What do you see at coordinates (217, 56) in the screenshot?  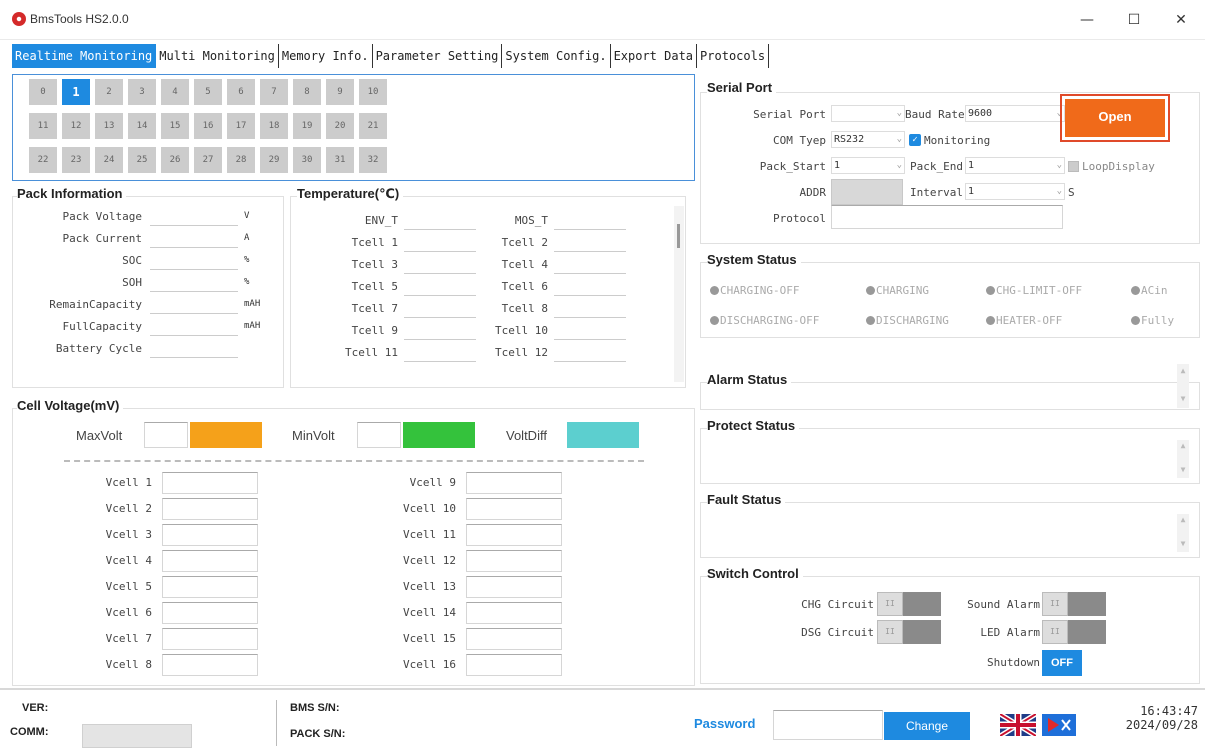 I see `tab-multi-monitoring: Multi Monitoring` at bounding box center [217, 56].